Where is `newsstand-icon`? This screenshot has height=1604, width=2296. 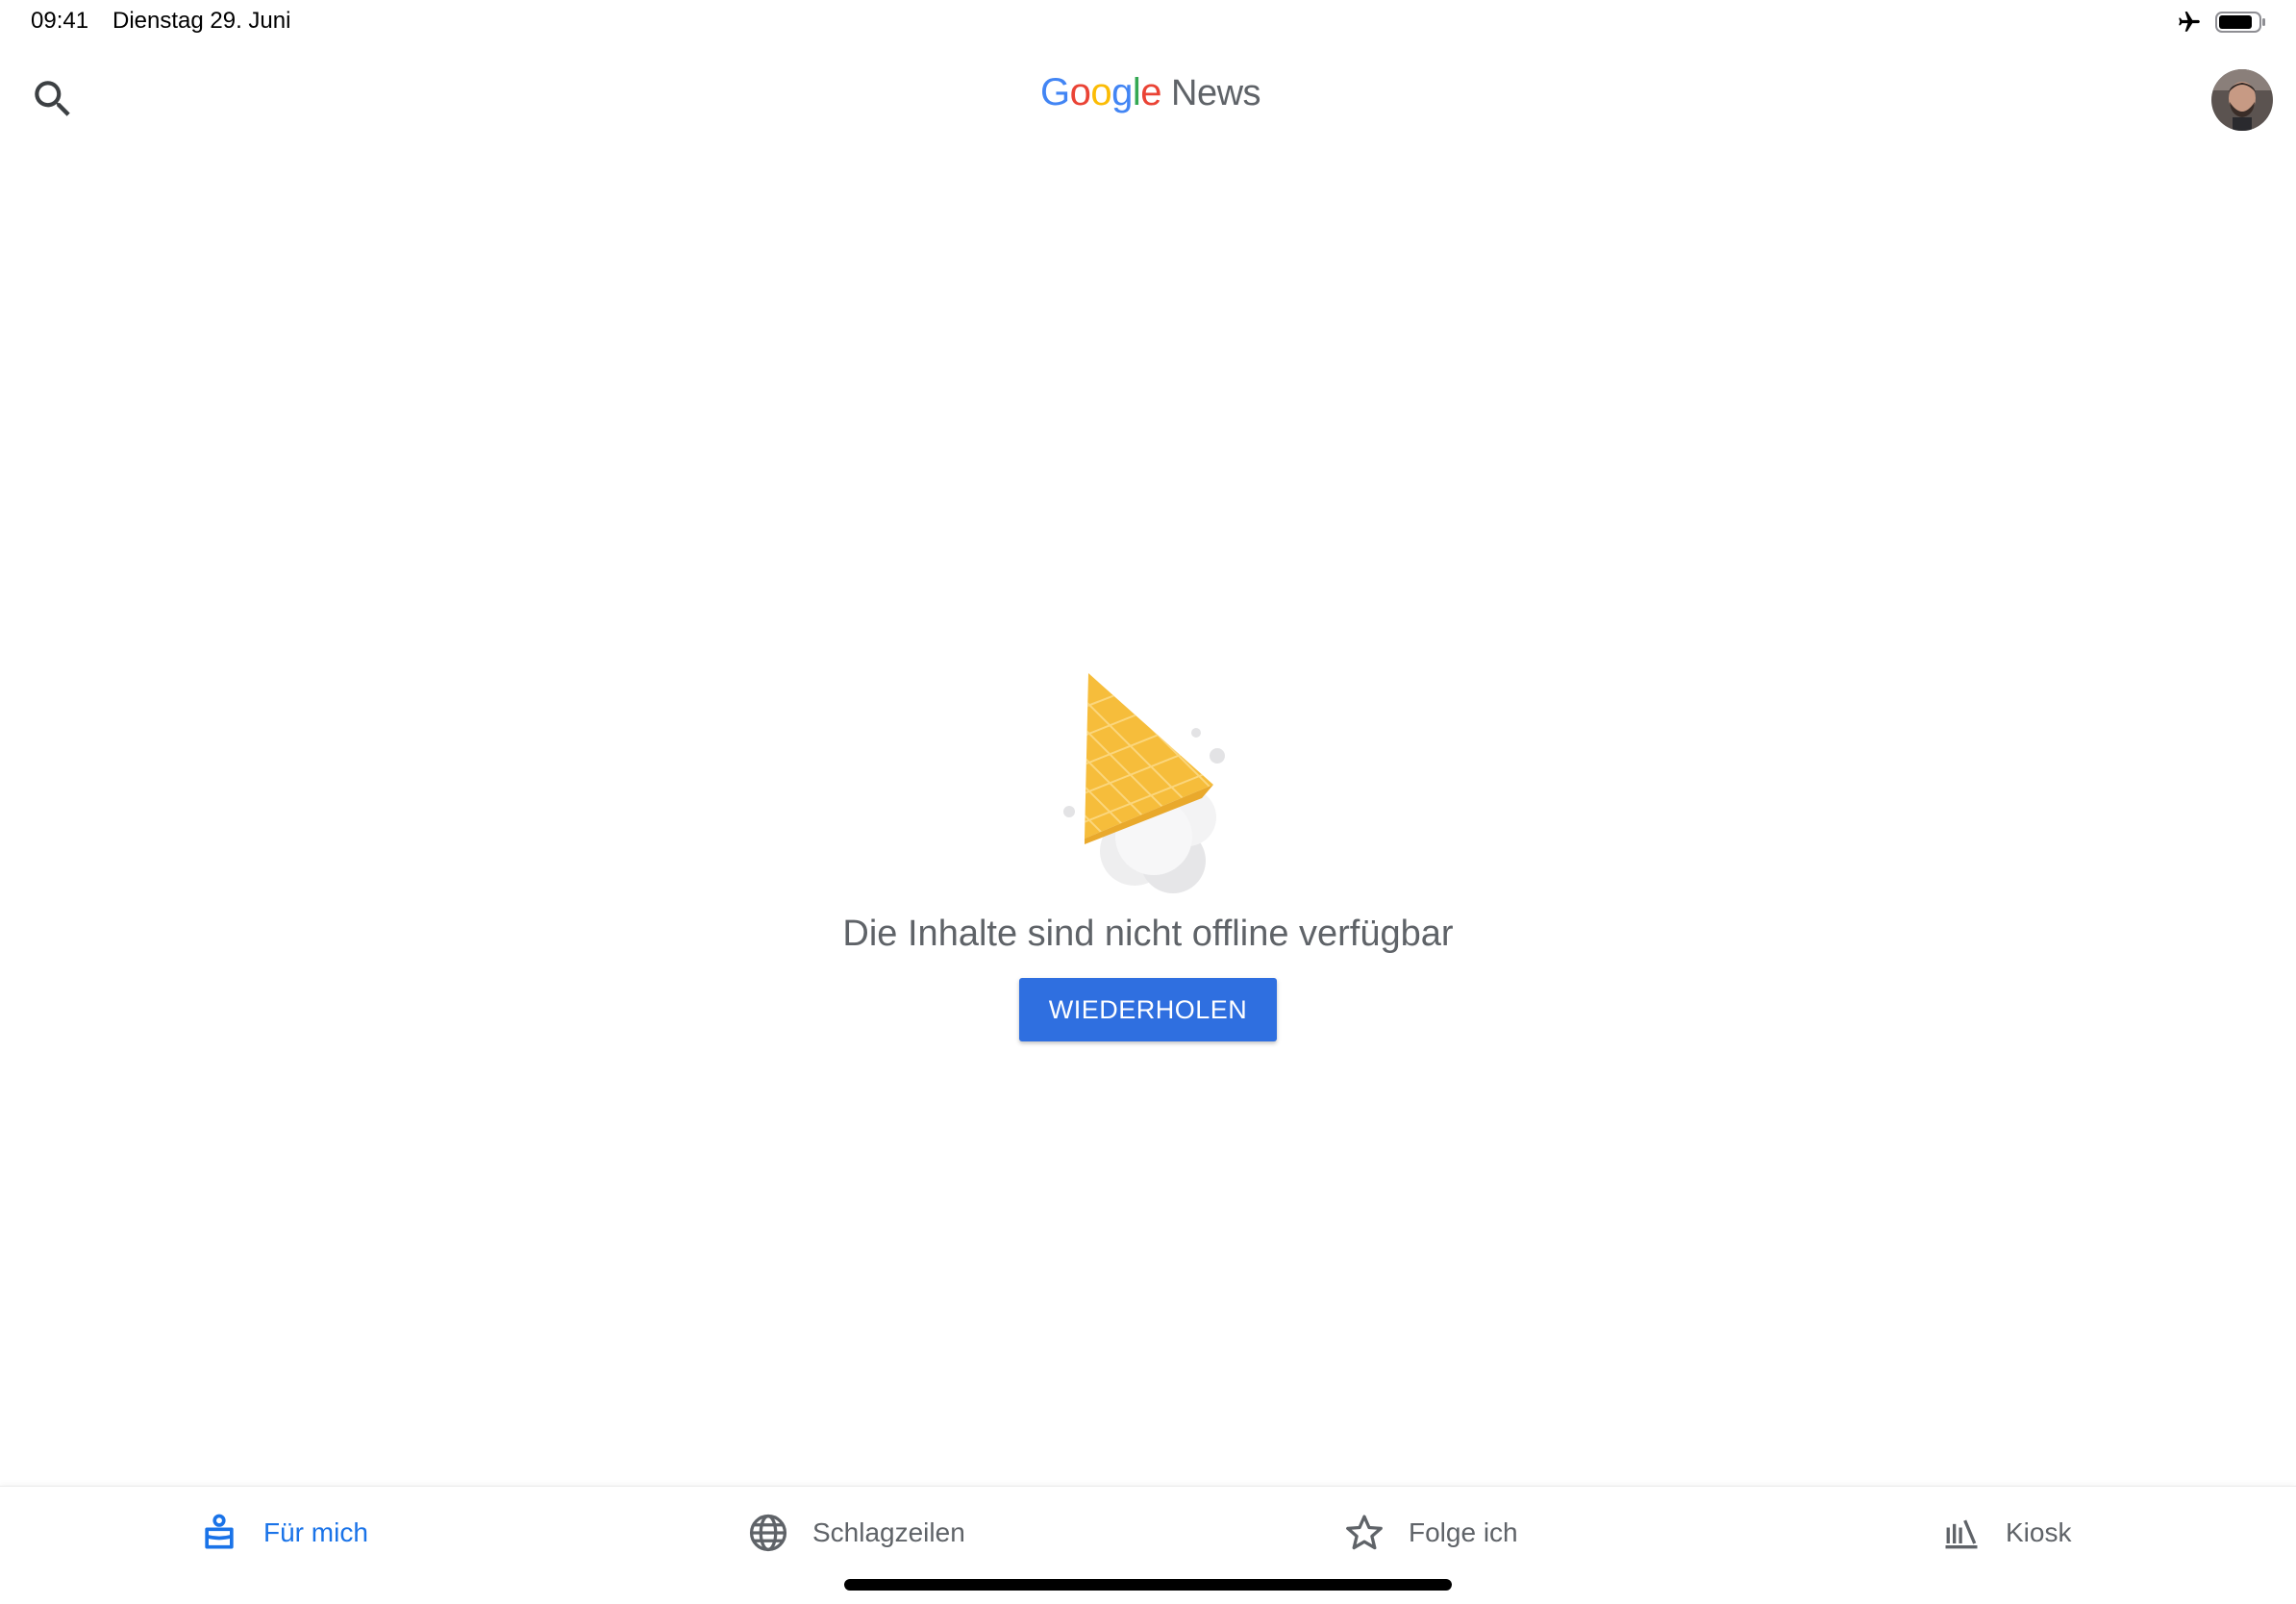
newsstand-icon is located at coordinates (1961, 1534).